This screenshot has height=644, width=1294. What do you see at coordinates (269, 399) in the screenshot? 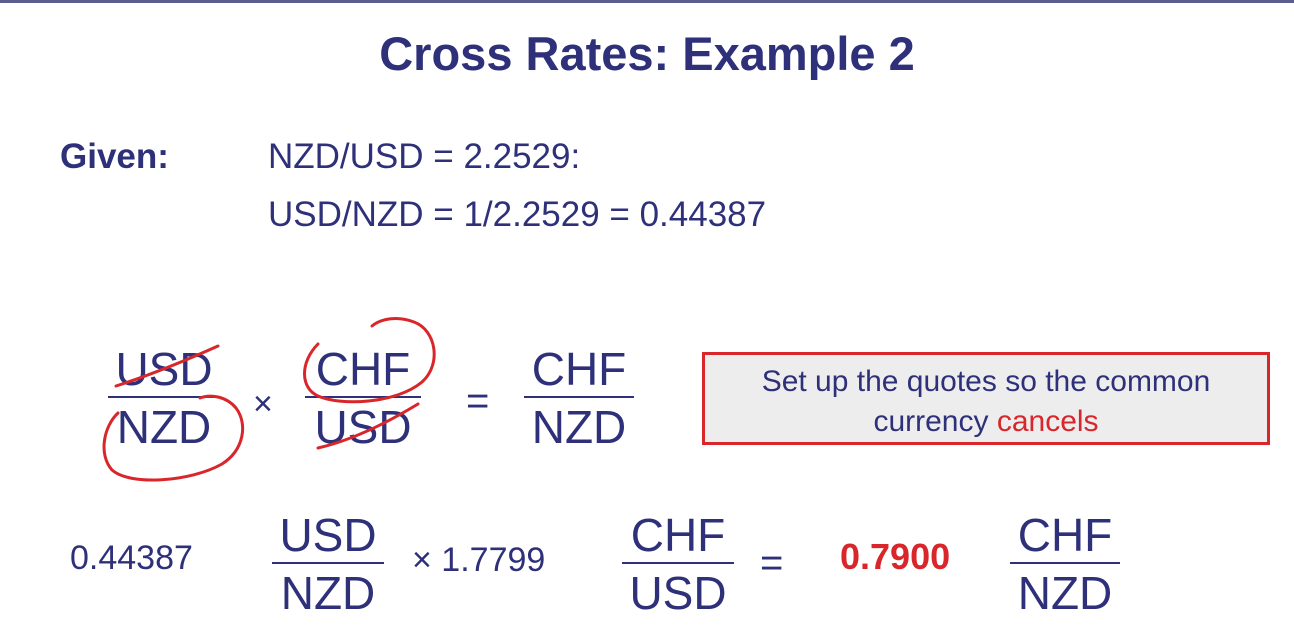
I see `handwritten-annotations` at bounding box center [269, 399].